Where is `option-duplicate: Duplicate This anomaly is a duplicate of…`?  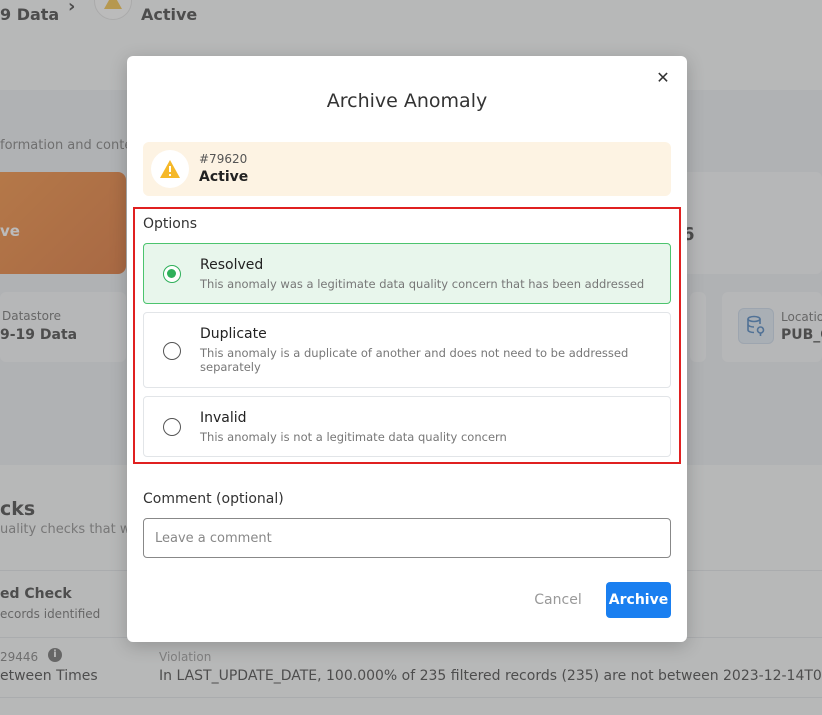 option-duplicate: Duplicate This anomaly is a duplicate of… is located at coordinates (407, 350).